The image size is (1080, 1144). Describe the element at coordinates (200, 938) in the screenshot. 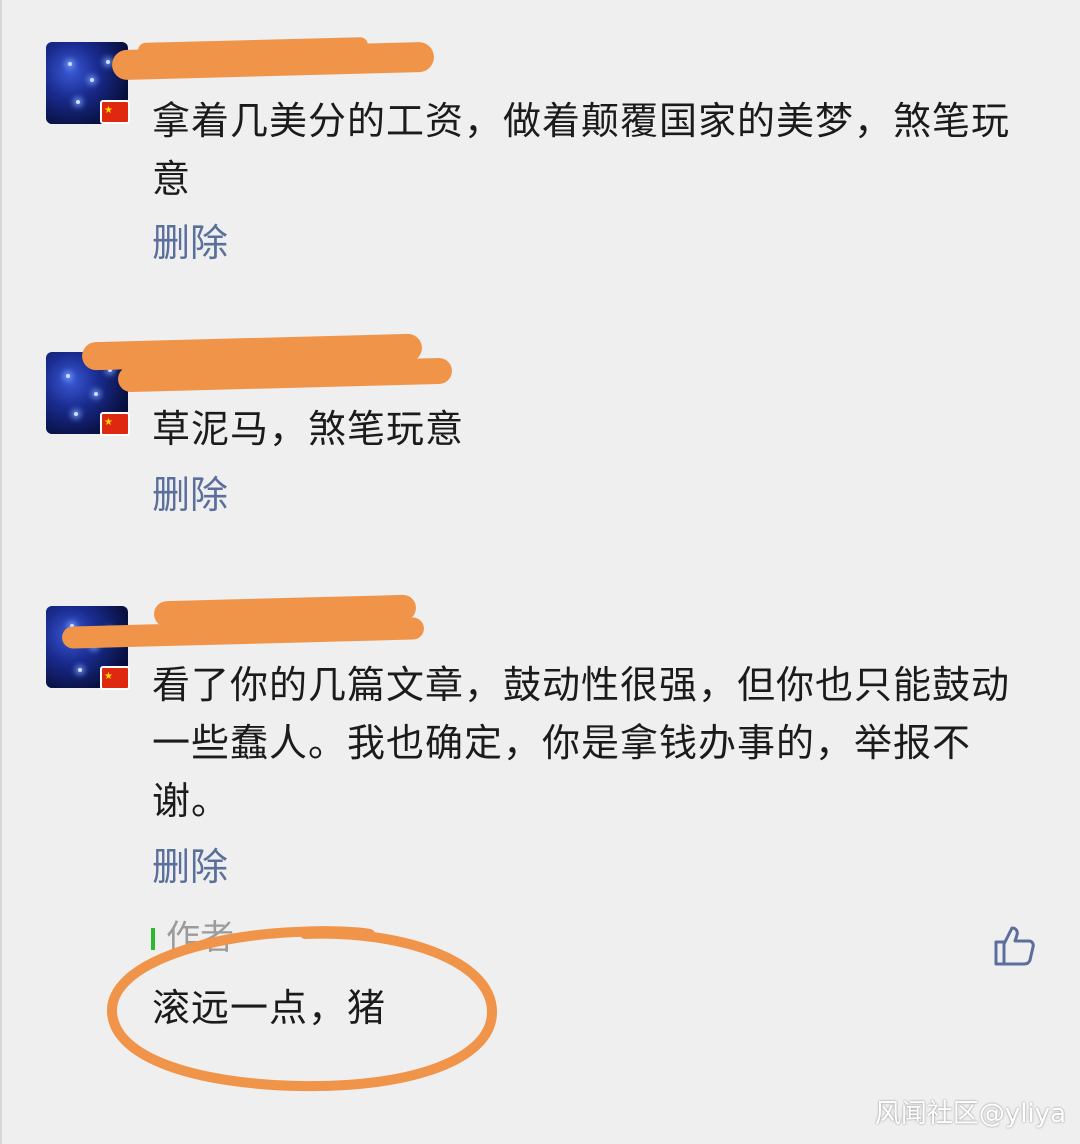

I see `author-label: 作者` at that location.